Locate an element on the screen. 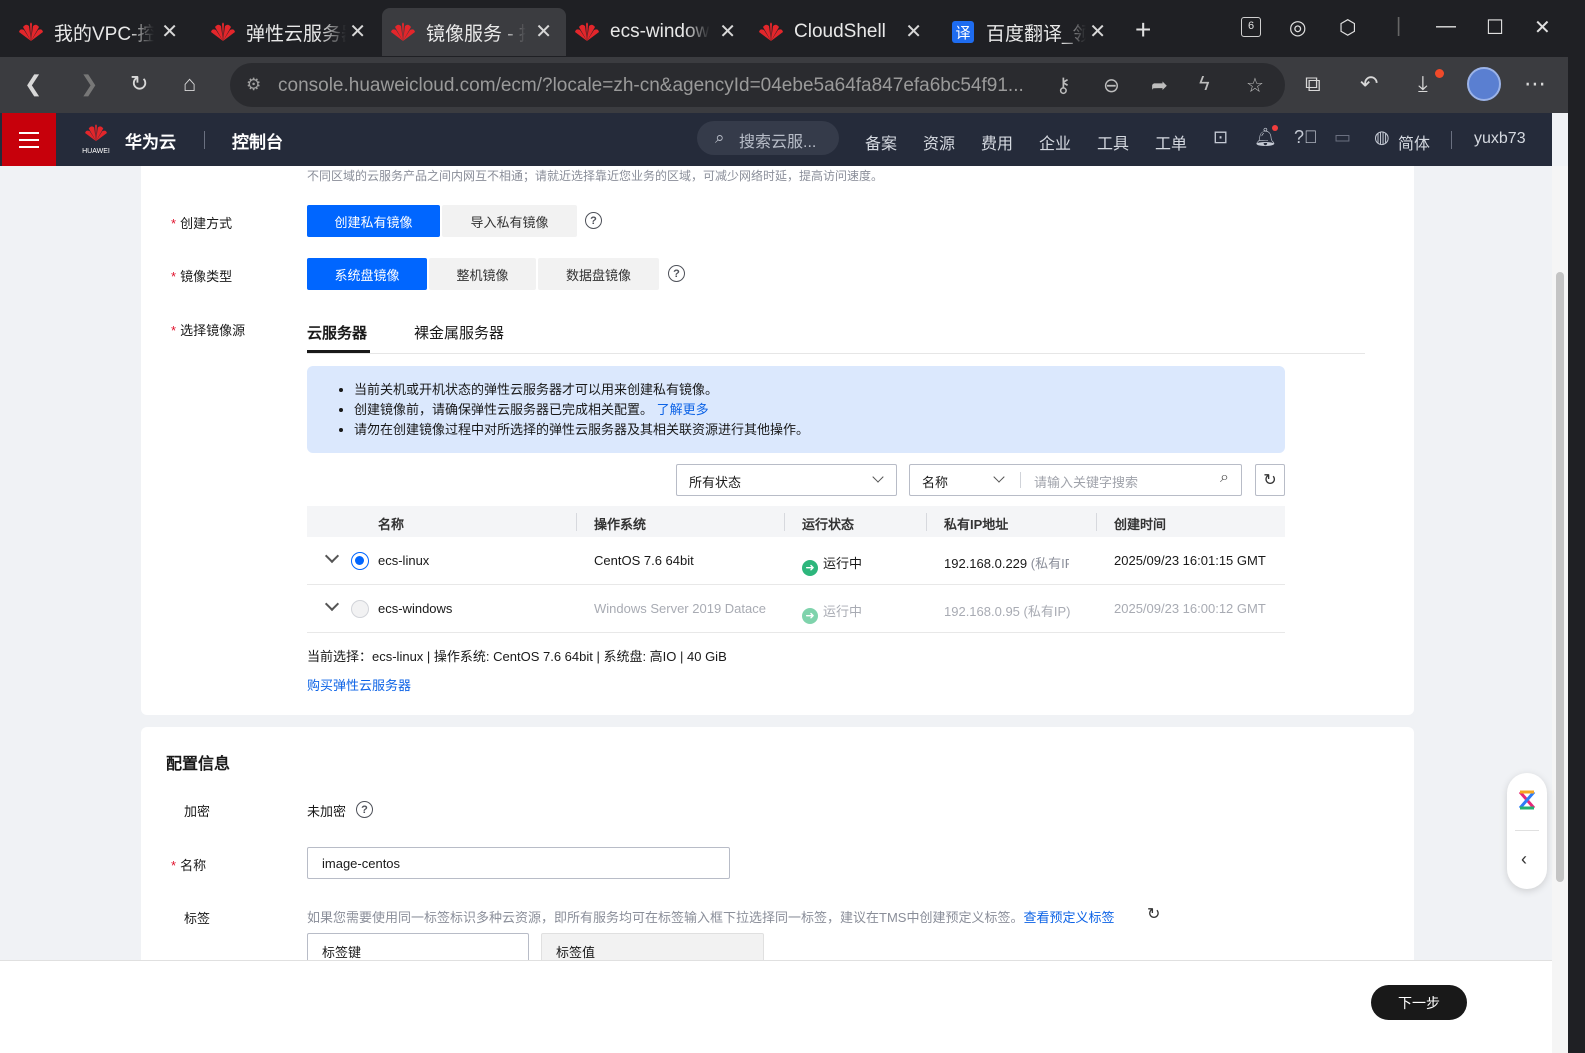 This screenshot has height=1053, width=1585. nav-link-tickets: 工单 is located at coordinates (1171, 142).